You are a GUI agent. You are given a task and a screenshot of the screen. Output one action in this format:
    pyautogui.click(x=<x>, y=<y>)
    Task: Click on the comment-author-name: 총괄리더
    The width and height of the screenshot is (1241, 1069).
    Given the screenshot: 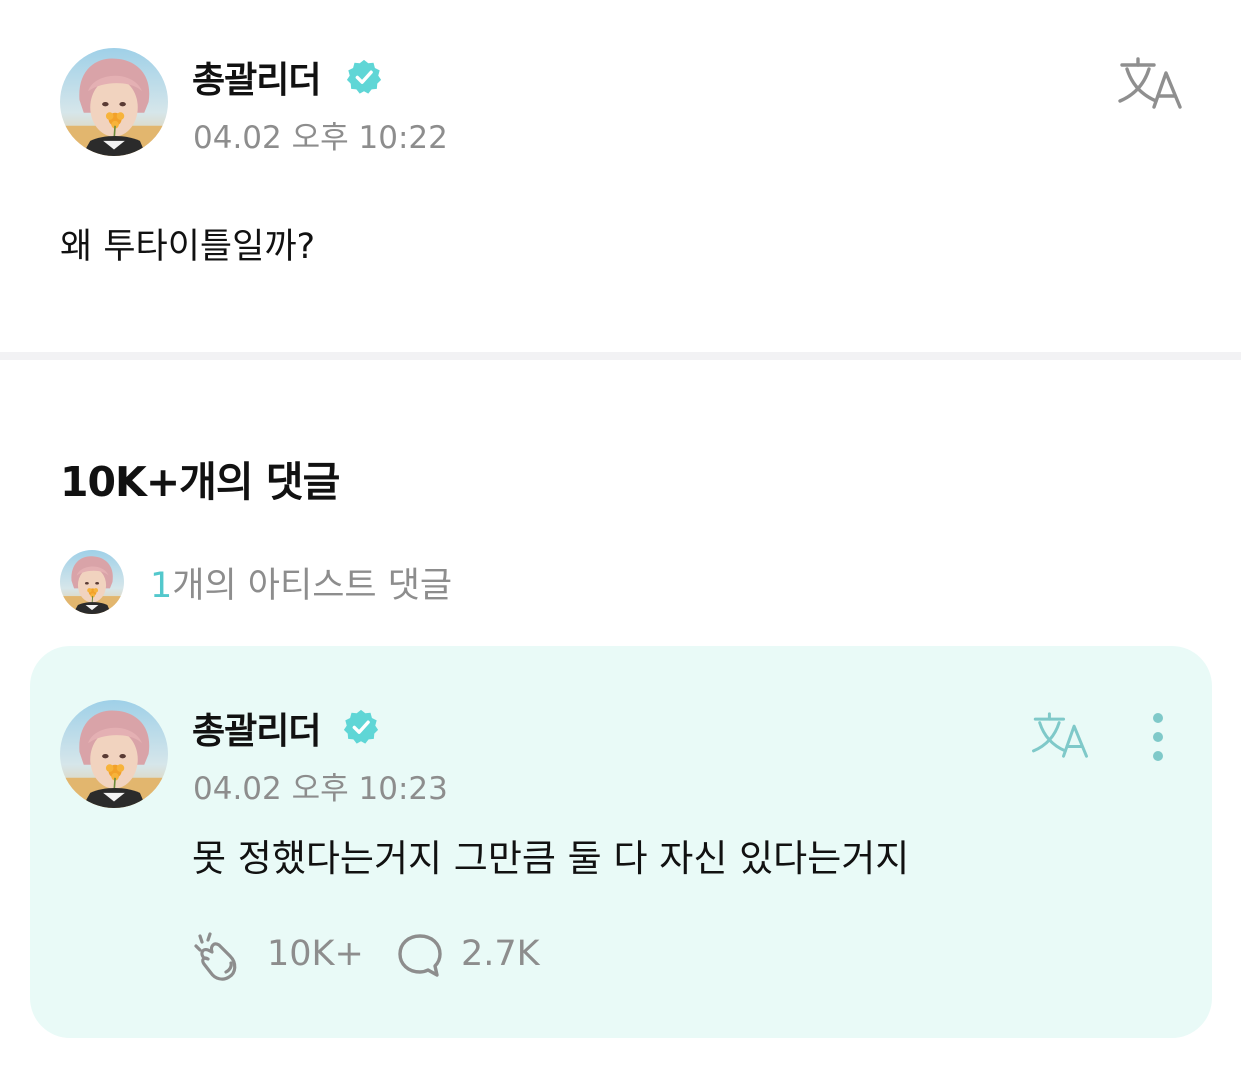 What is the action you would take?
    pyautogui.click(x=256, y=728)
    